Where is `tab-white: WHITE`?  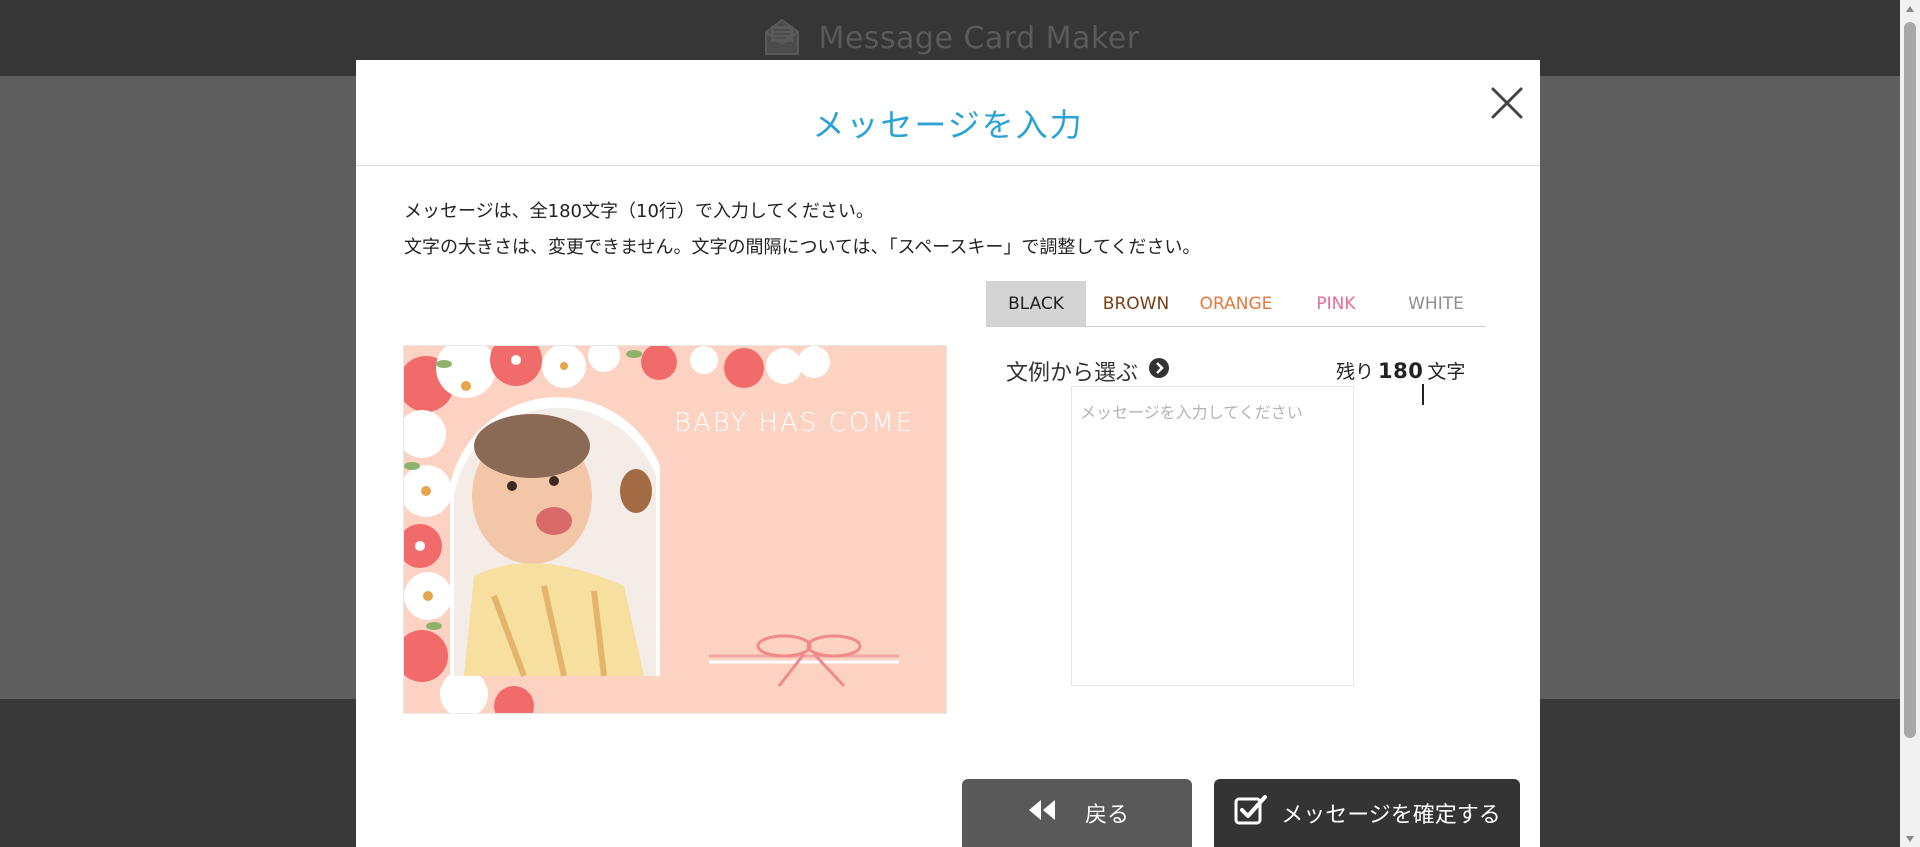
tab-white: WHITE is located at coordinates (1436, 303).